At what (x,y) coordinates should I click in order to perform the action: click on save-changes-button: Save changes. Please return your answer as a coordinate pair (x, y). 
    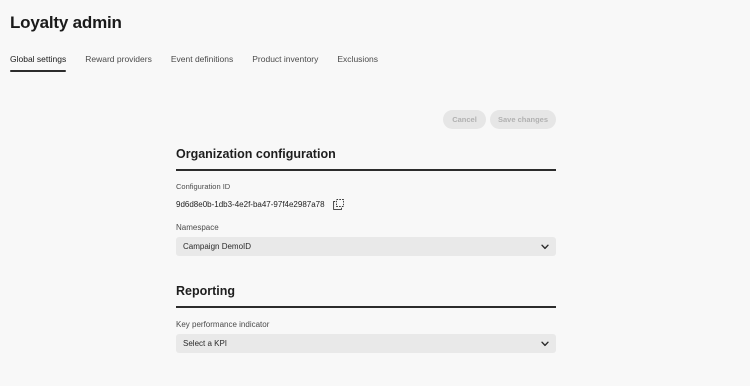
    Looking at the image, I should click on (523, 119).